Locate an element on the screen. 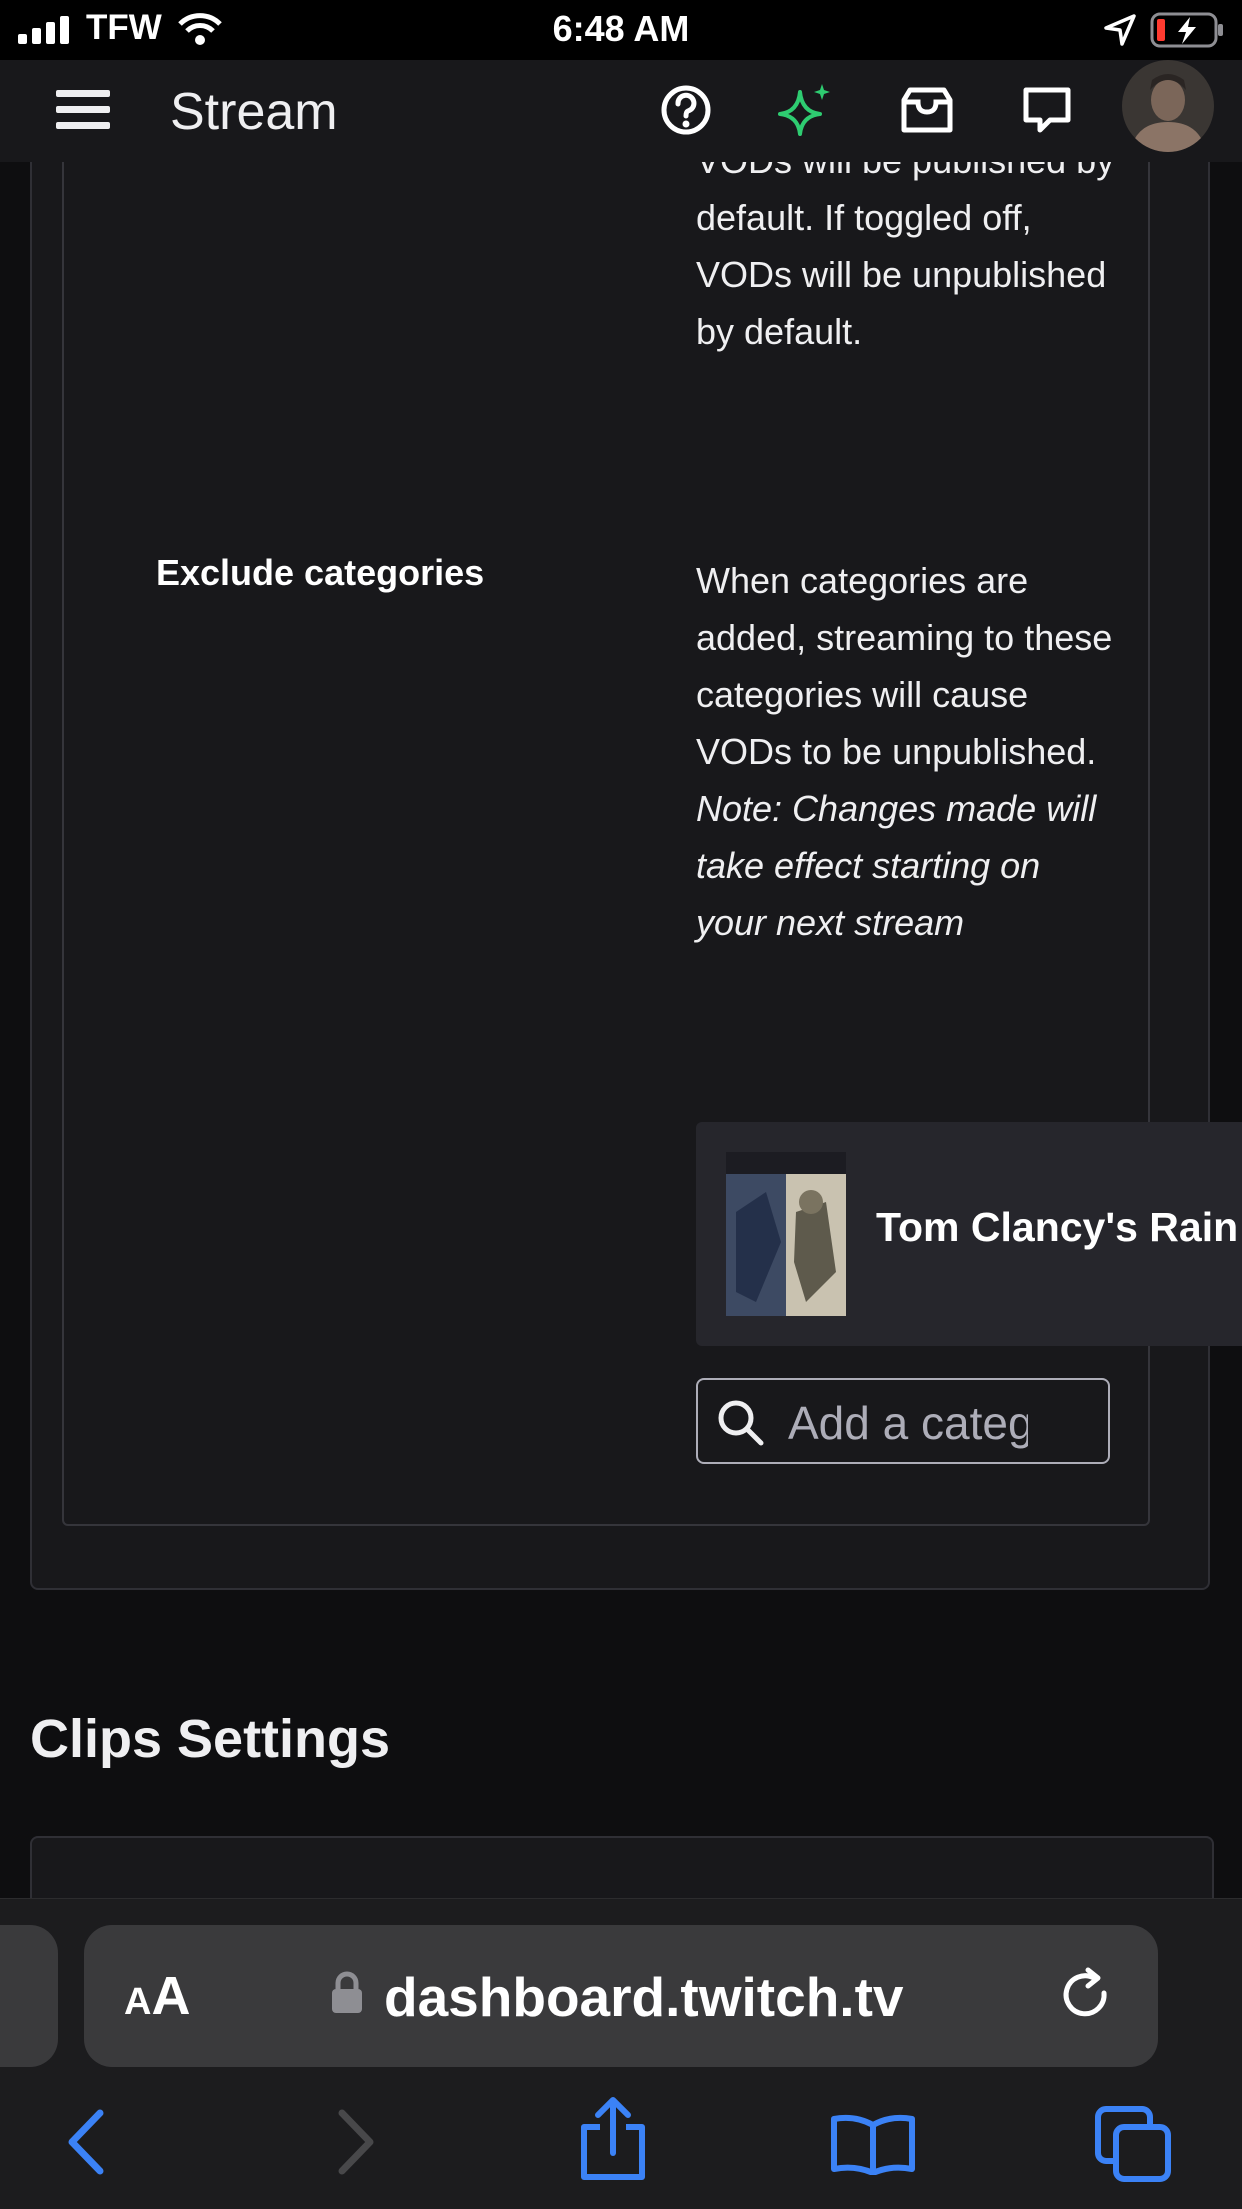  add-category-input is located at coordinates (908, 1423).